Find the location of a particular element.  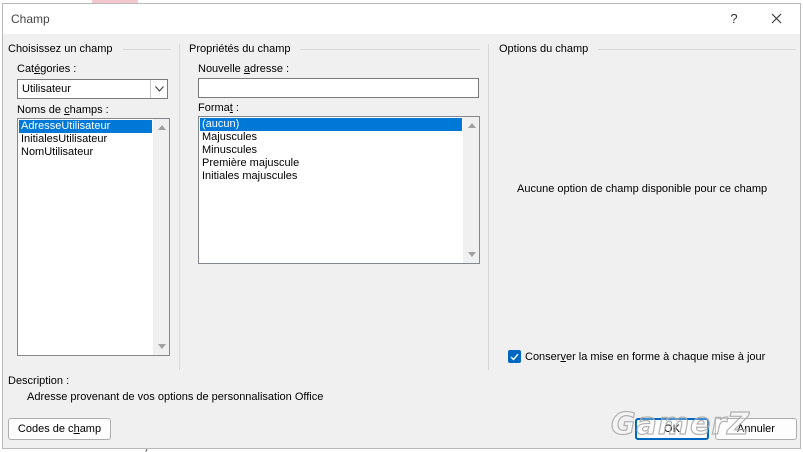

title-bar: Champ ? is located at coordinates (401, 19).